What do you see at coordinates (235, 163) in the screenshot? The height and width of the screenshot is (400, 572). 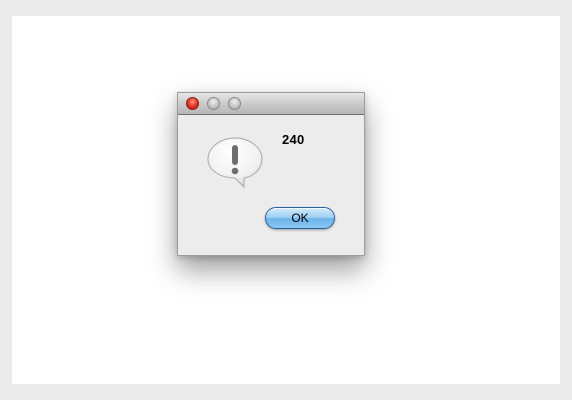 I see `alert-bubble-icon` at bounding box center [235, 163].